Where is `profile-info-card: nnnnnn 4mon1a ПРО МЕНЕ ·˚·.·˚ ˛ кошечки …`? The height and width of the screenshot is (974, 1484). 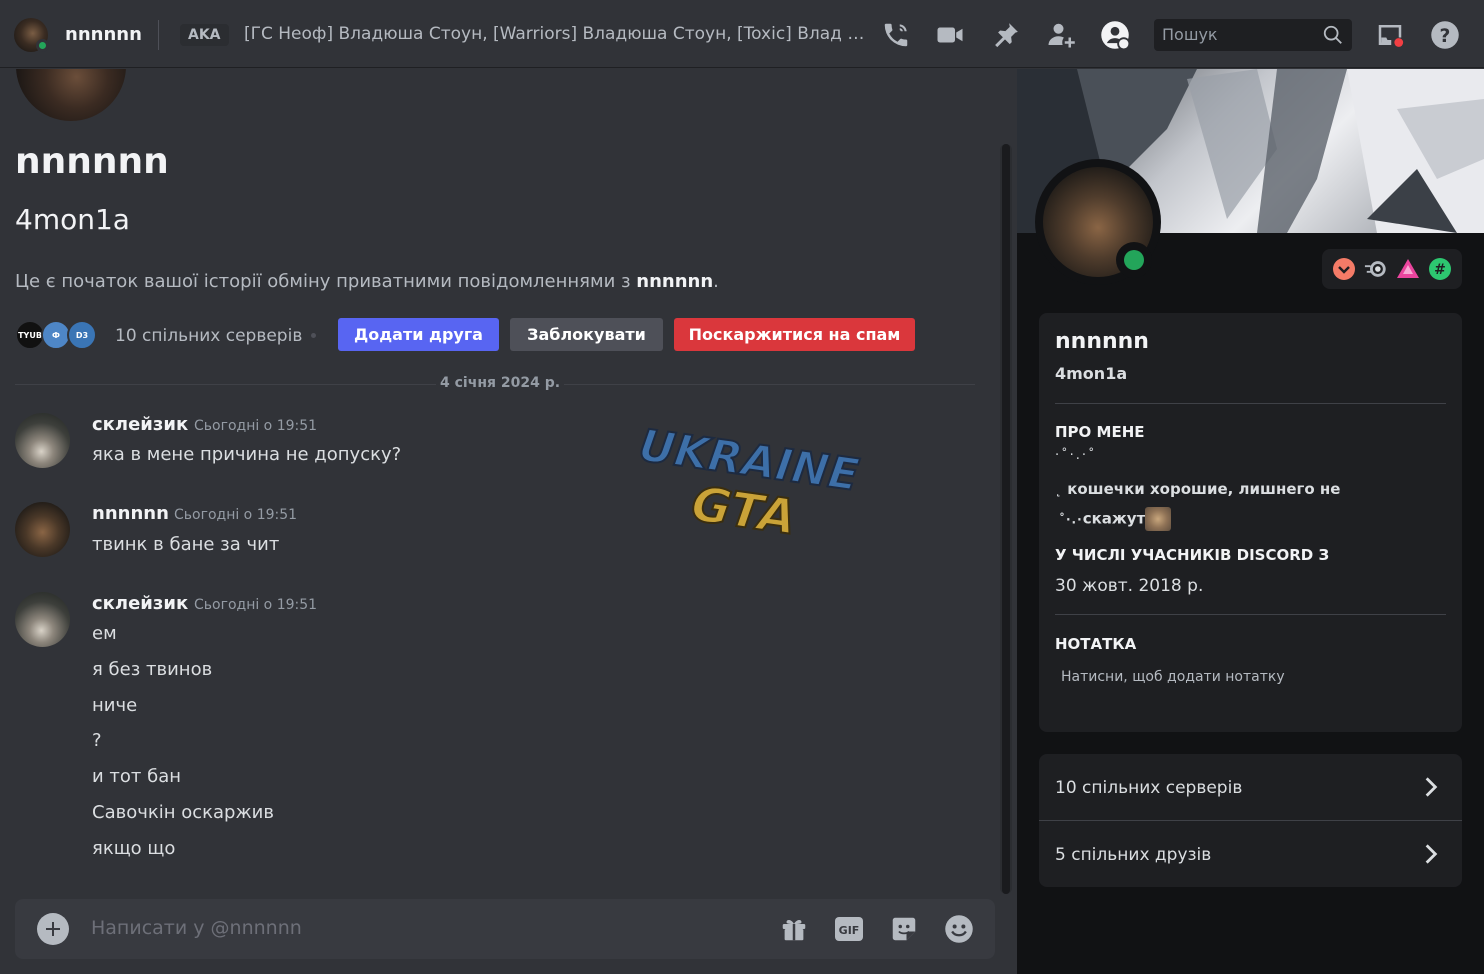
profile-info-card: nnnnnn 4mon1a ПРО МЕНЕ ·˚·.·˚ ˛ кошечки … is located at coordinates (1250, 522).